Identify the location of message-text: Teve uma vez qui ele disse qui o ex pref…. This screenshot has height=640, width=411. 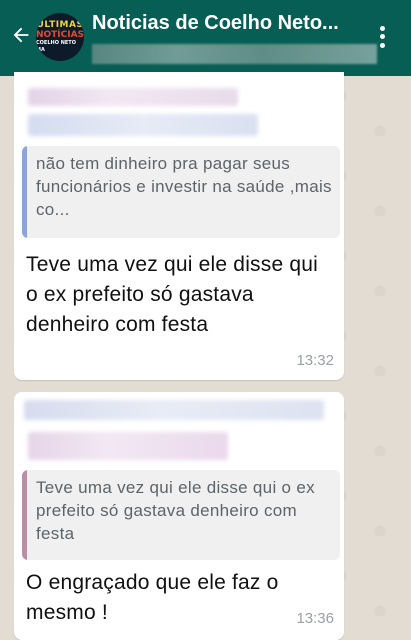
(172, 294).